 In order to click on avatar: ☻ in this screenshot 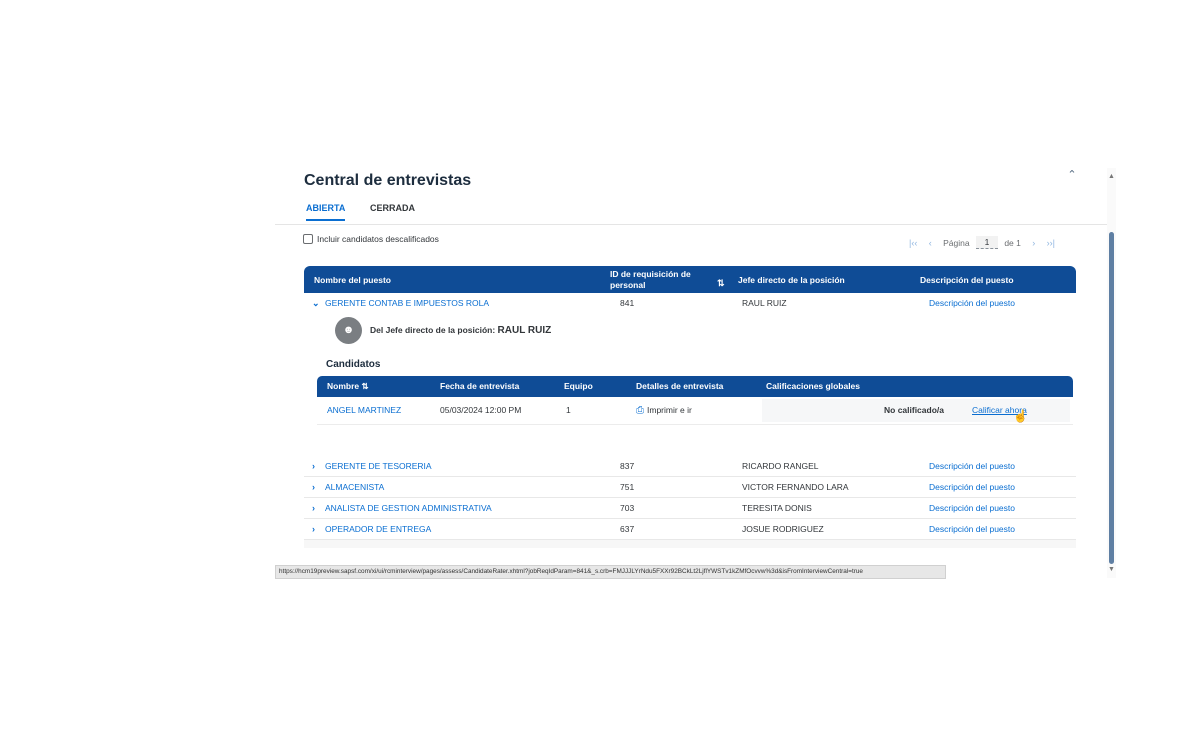, I will do `click(348, 330)`.